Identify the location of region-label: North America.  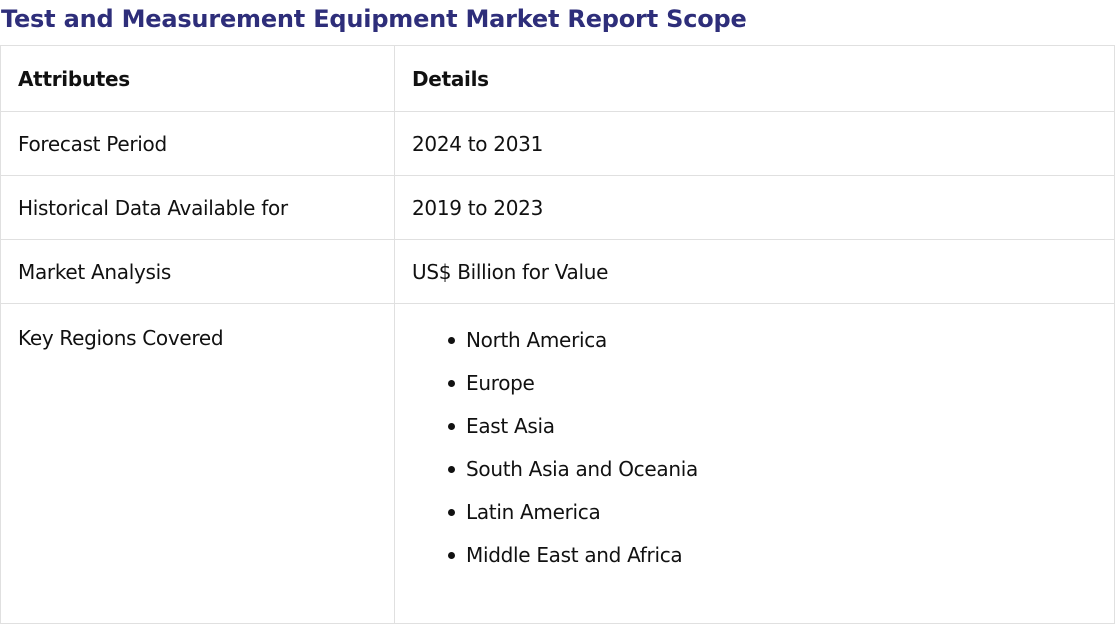
(536, 340).